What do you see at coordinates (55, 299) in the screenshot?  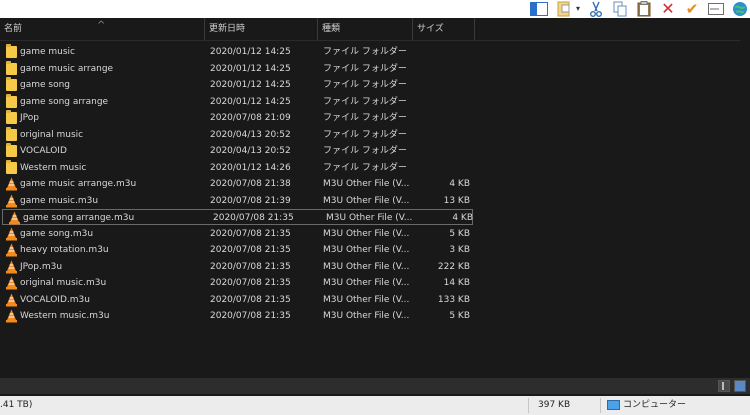 I see `file-name: VOCALOID.m3u` at bounding box center [55, 299].